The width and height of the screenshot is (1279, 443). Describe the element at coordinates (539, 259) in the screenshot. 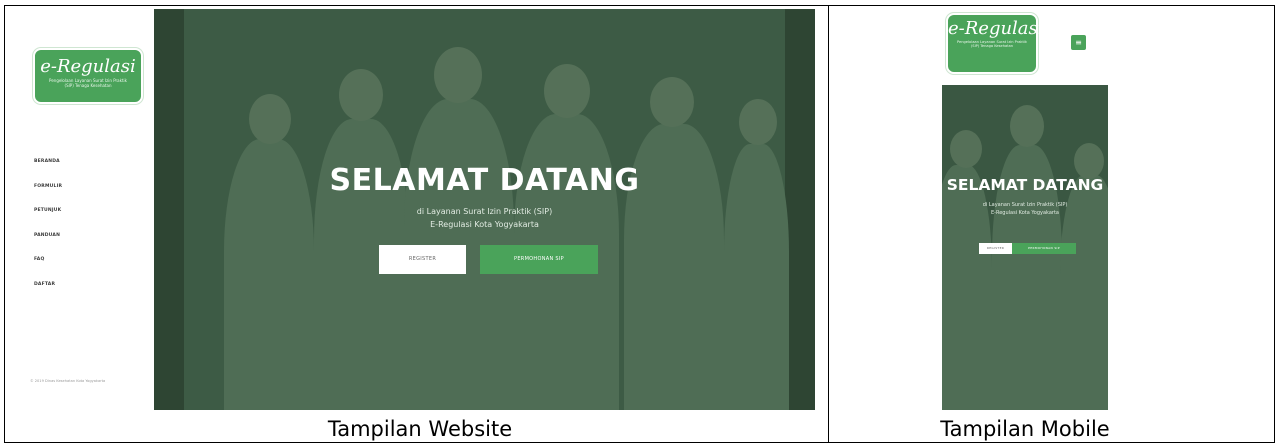

I see `permohonan-sip-button: PERMOHONAN SIP` at that location.